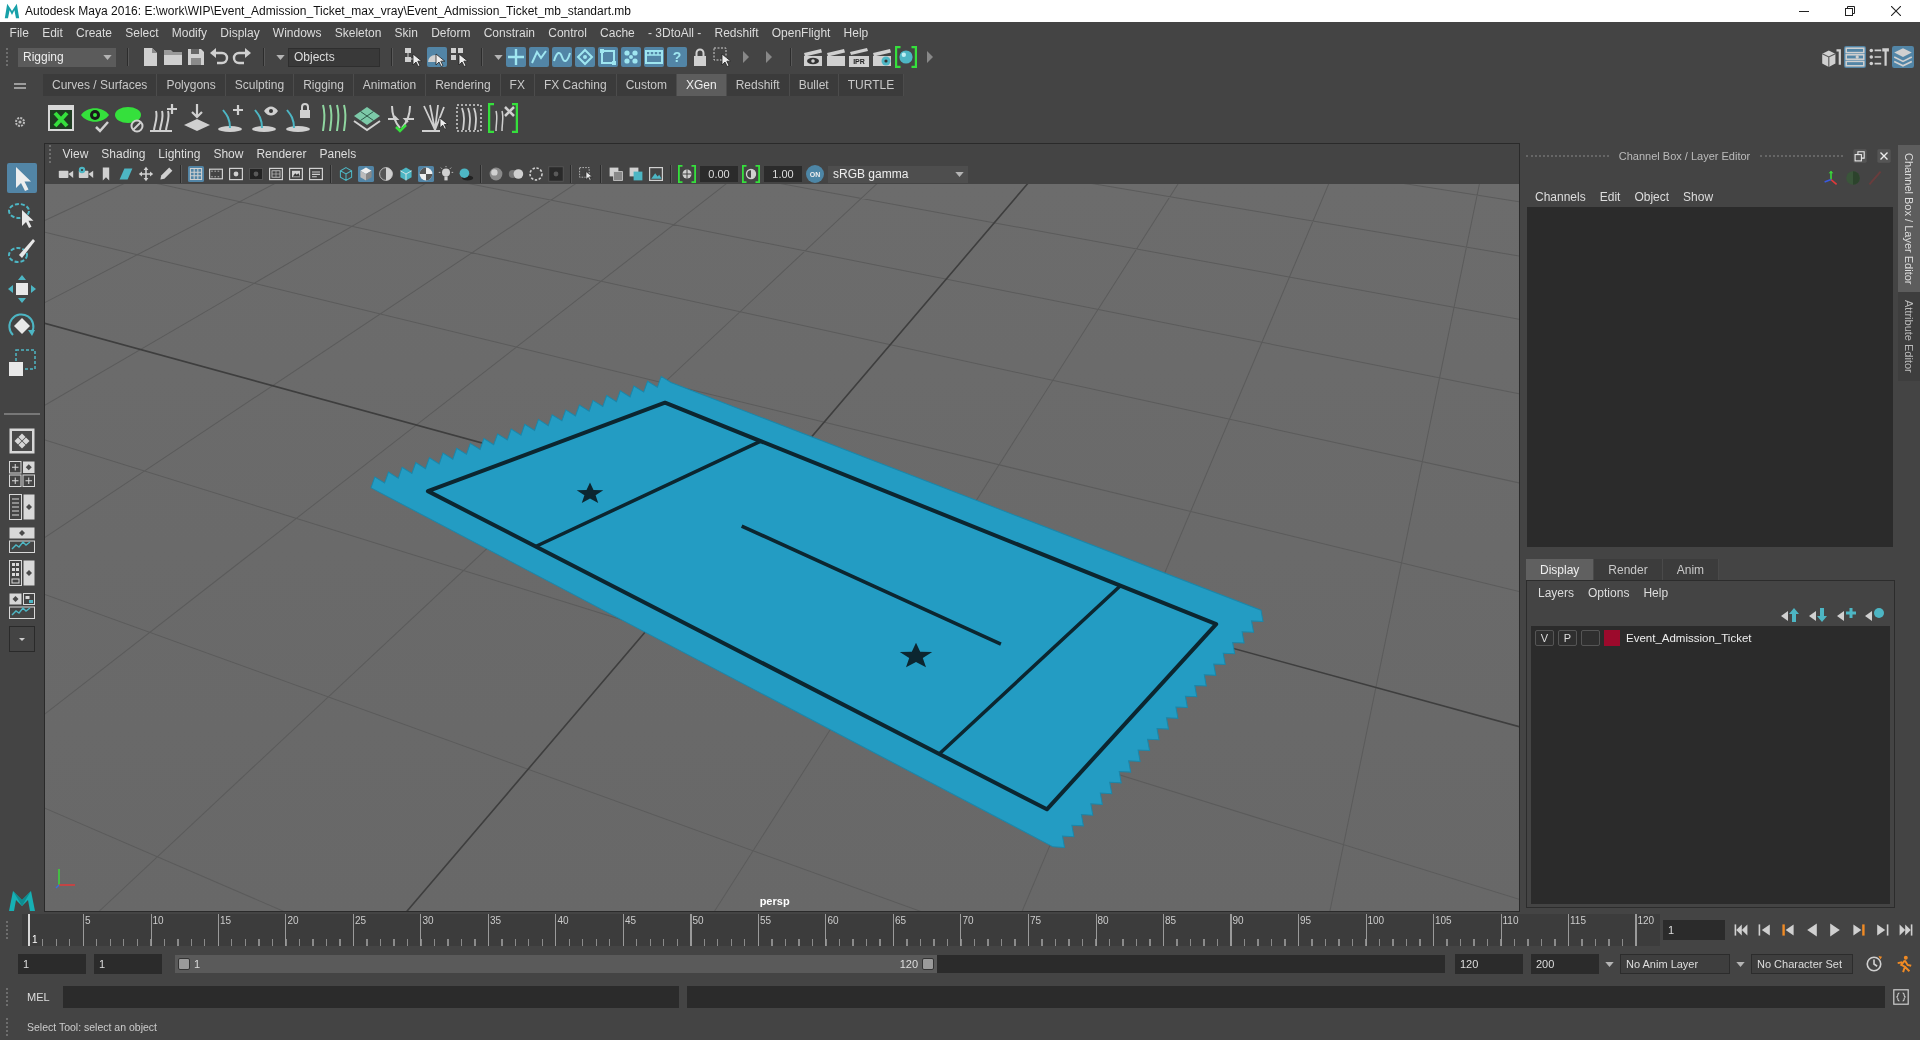 This screenshot has height=1040, width=1920. I want to click on menu-item: View, so click(75, 154).